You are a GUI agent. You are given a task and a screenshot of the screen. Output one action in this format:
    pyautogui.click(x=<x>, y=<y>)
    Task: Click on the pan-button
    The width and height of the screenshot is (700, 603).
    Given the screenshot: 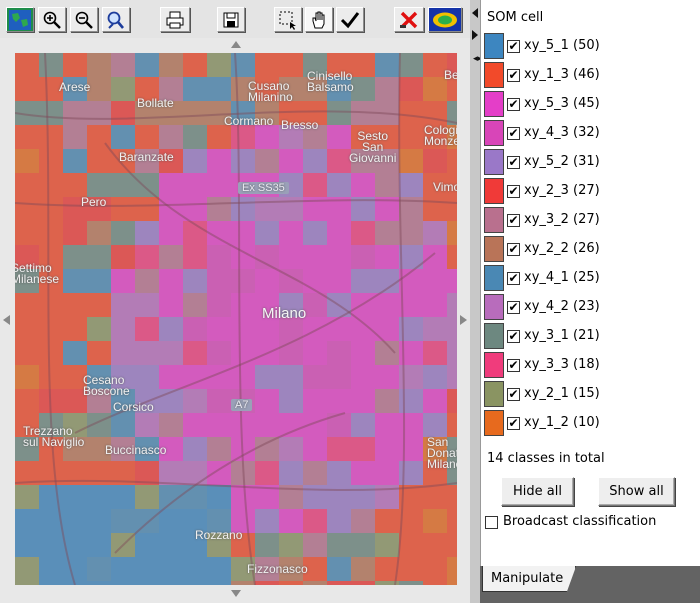 What is the action you would take?
    pyautogui.click(x=319, y=19)
    